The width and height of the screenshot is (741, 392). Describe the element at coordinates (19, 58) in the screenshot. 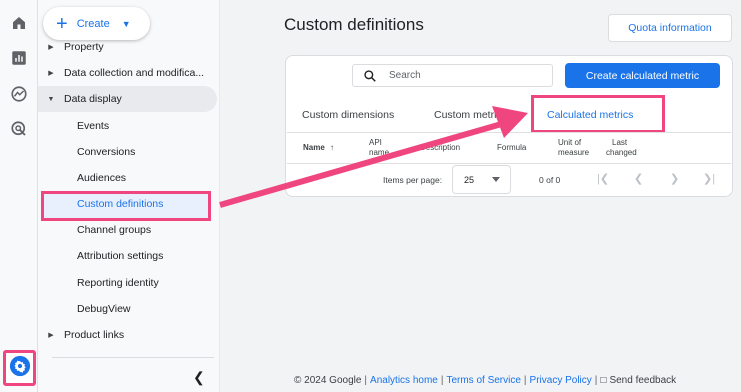

I see `reports-icon` at that location.